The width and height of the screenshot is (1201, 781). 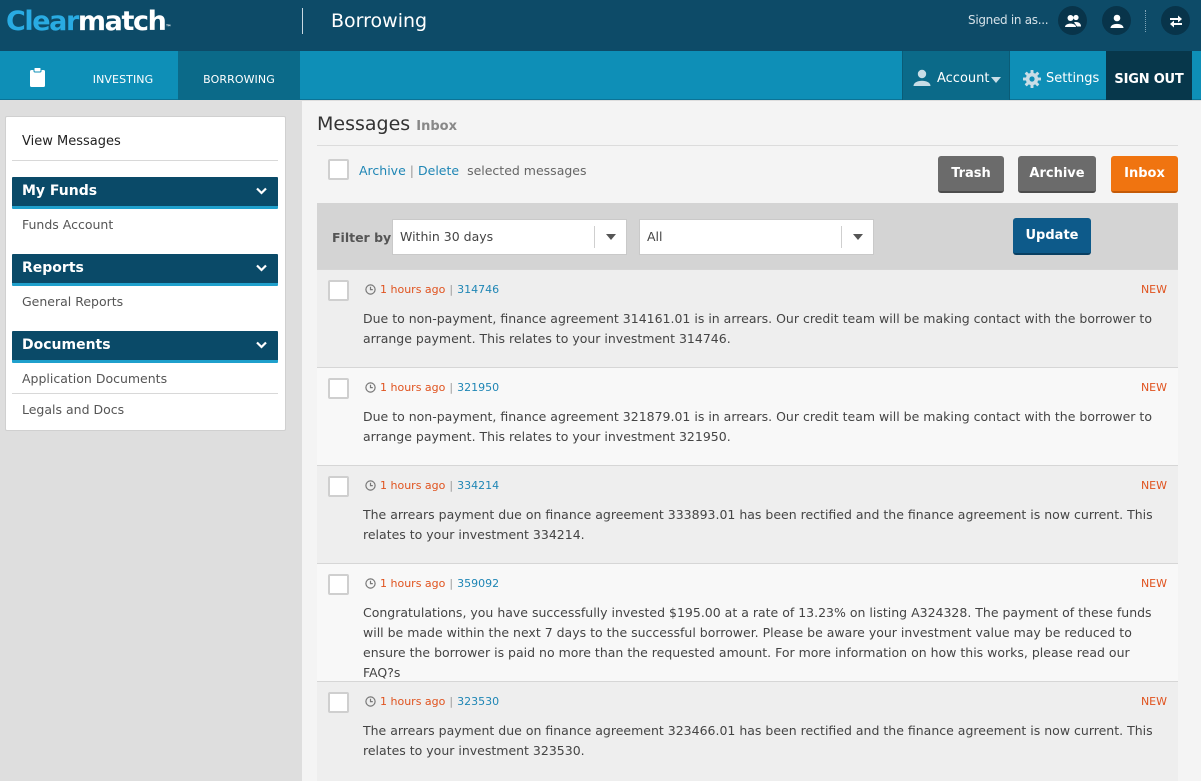 What do you see at coordinates (88, 22) in the screenshot?
I see `clearmatch-logo: Clearmatch™` at bounding box center [88, 22].